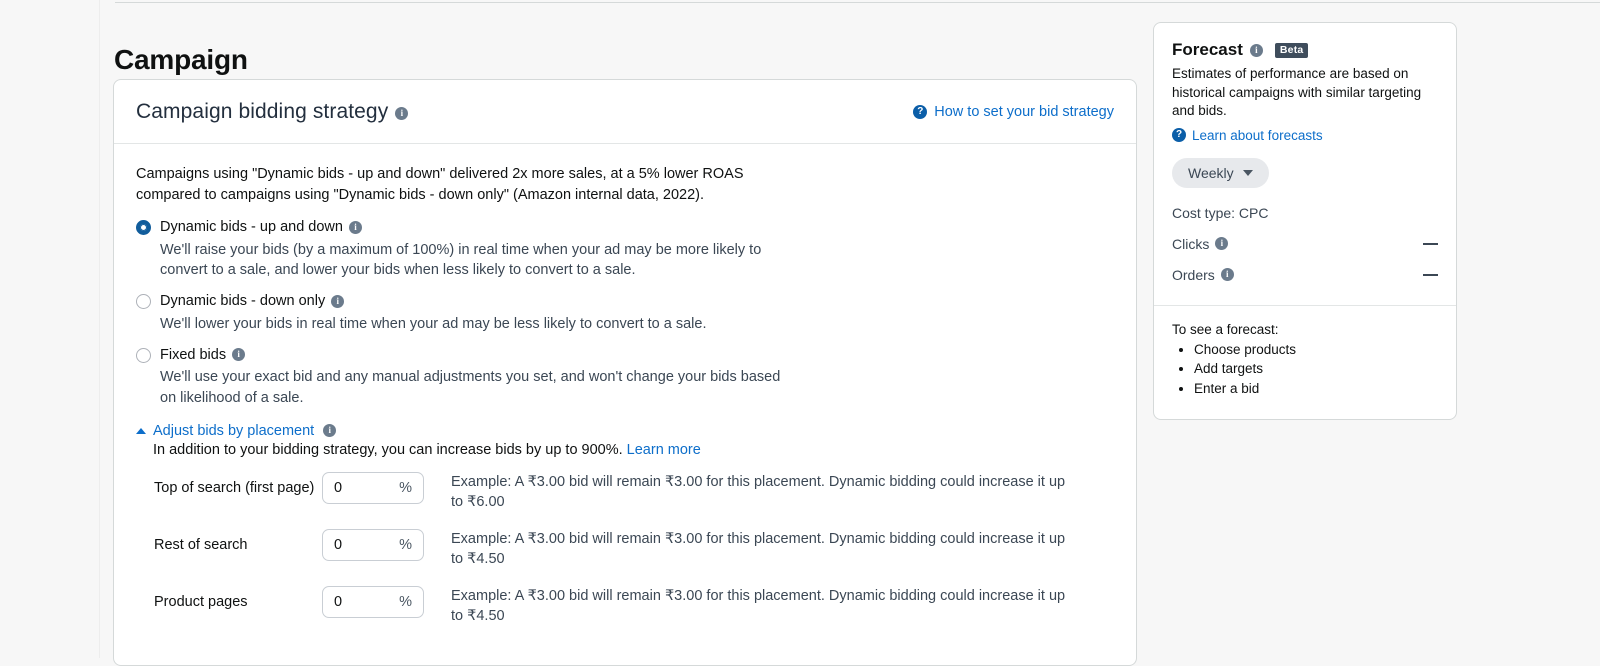  What do you see at coordinates (234, 487) in the screenshot?
I see `placement-label: Top of search (first page)` at bounding box center [234, 487].